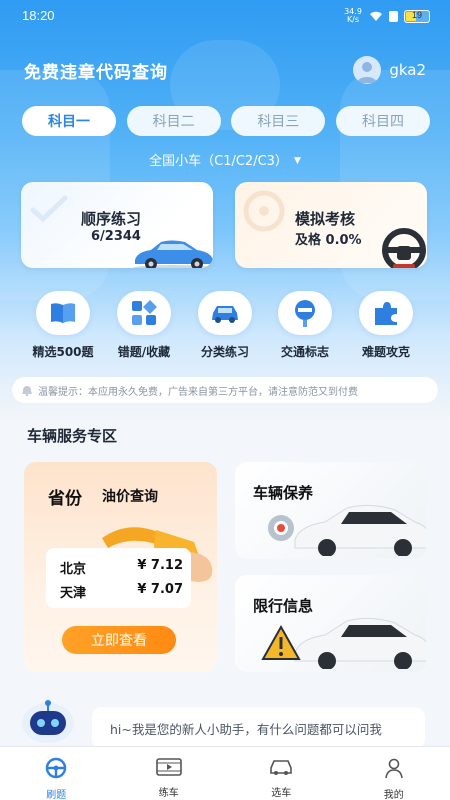 The height and width of the screenshot is (800, 450). Describe the element at coordinates (281, 642) in the screenshot. I see `warning-icon` at that location.